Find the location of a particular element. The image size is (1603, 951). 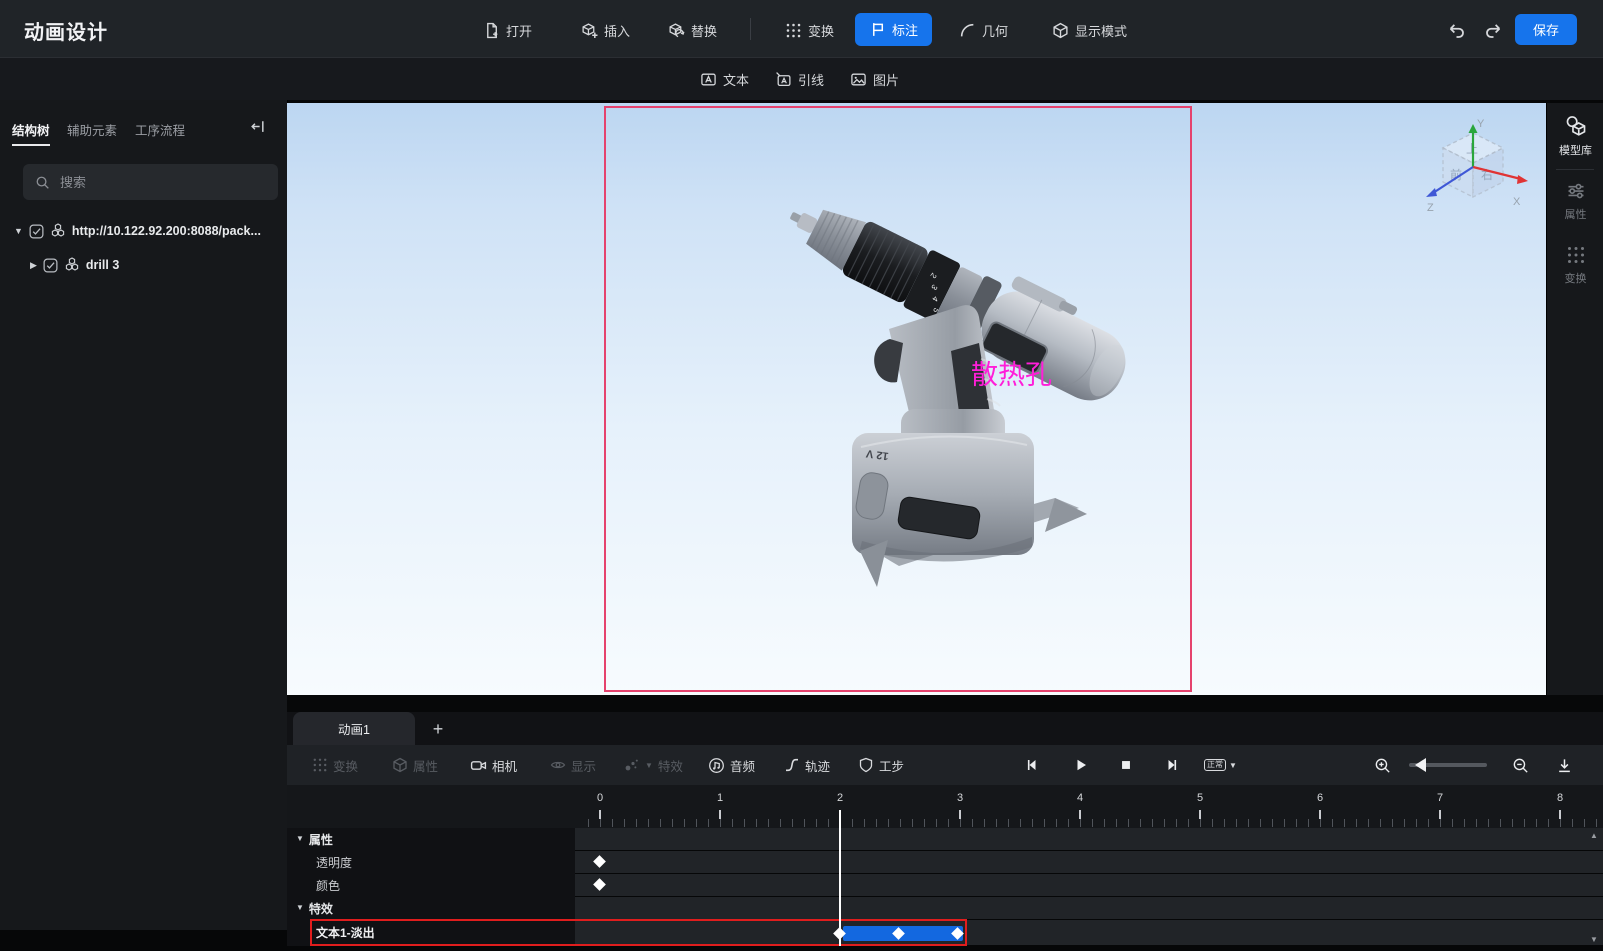

row-group-effect: ▼ 特效 is located at coordinates (314, 908).